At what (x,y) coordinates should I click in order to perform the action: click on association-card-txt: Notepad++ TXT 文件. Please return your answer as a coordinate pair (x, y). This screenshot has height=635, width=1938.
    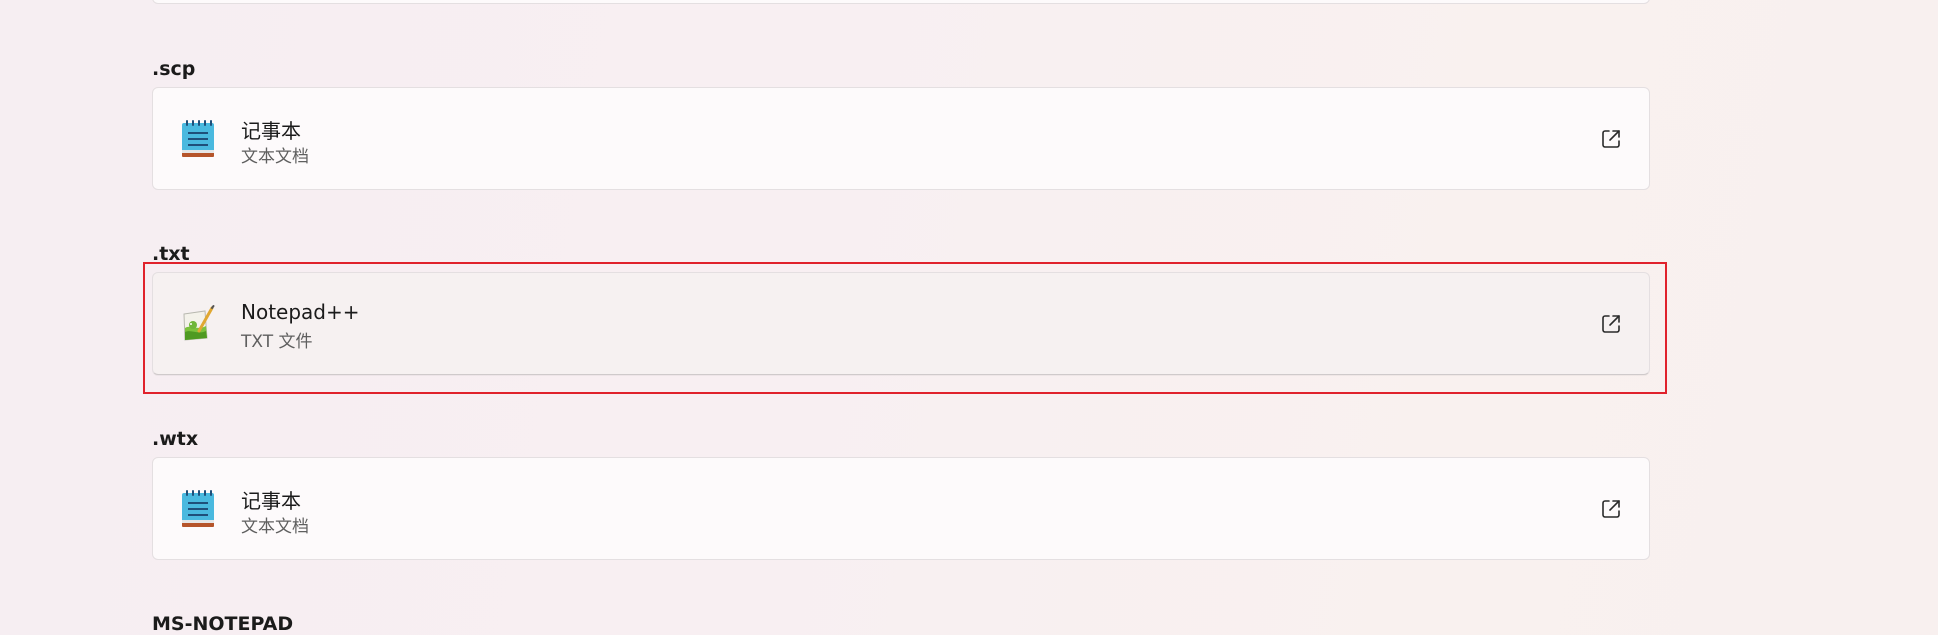
    Looking at the image, I should click on (901, 323).